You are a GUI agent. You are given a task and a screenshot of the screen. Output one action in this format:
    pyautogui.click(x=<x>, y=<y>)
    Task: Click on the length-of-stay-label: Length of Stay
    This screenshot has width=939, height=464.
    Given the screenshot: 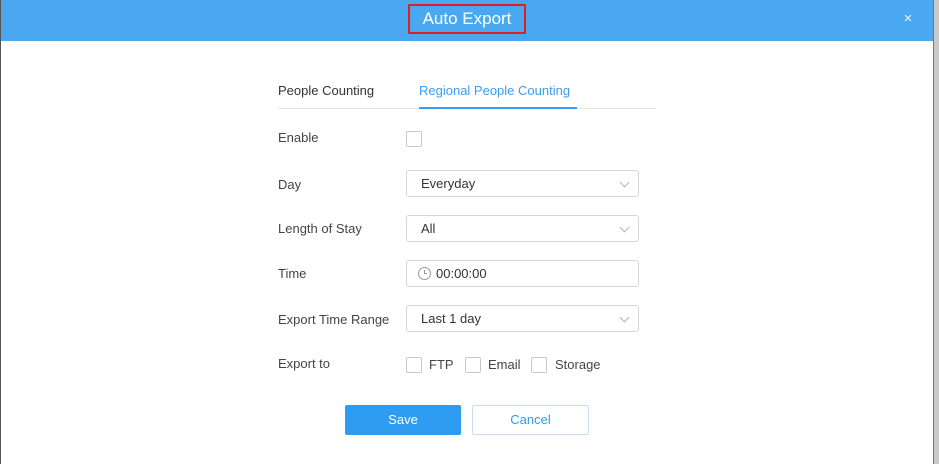 What is the action you would take?
    pyautogui.click(x=320, y=228)
    